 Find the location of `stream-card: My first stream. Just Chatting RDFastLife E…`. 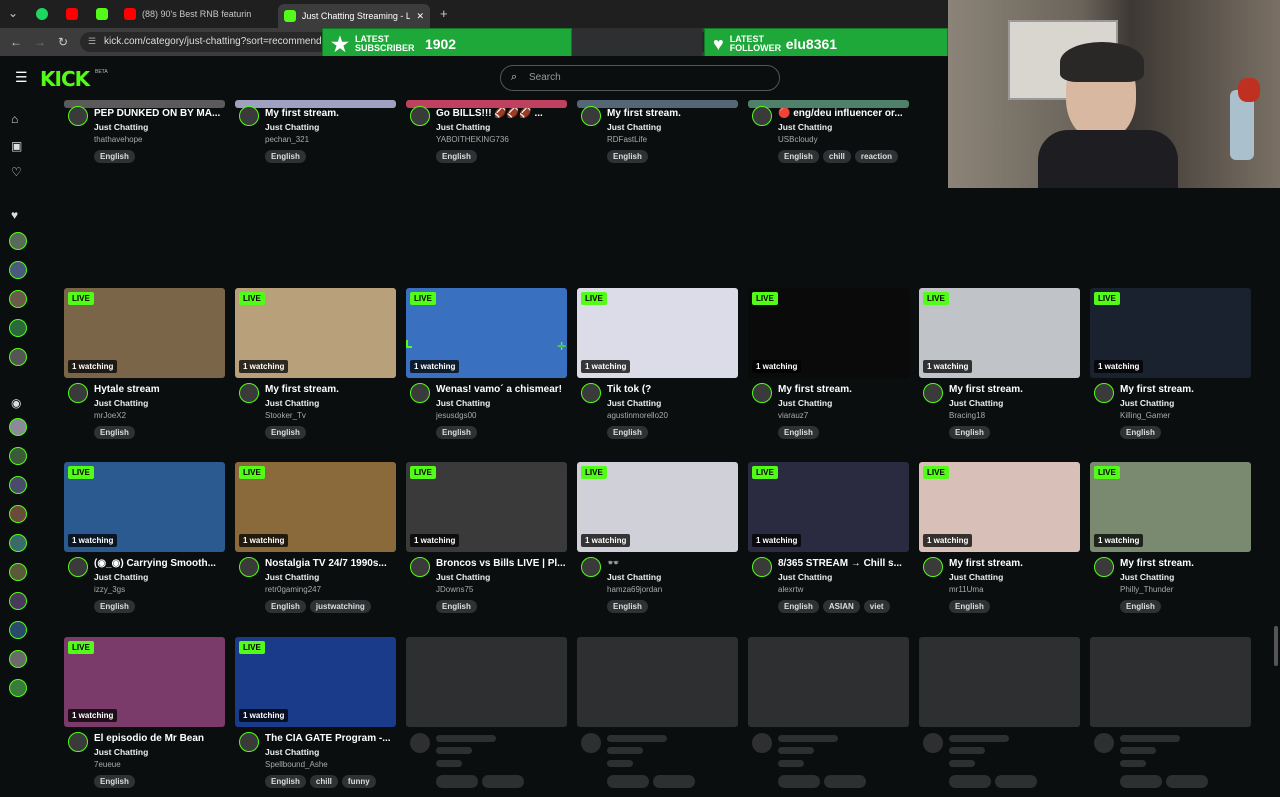

stream-card: My first stream. Just Chatting RDFastLife E… is located at coordinates (657, 186).